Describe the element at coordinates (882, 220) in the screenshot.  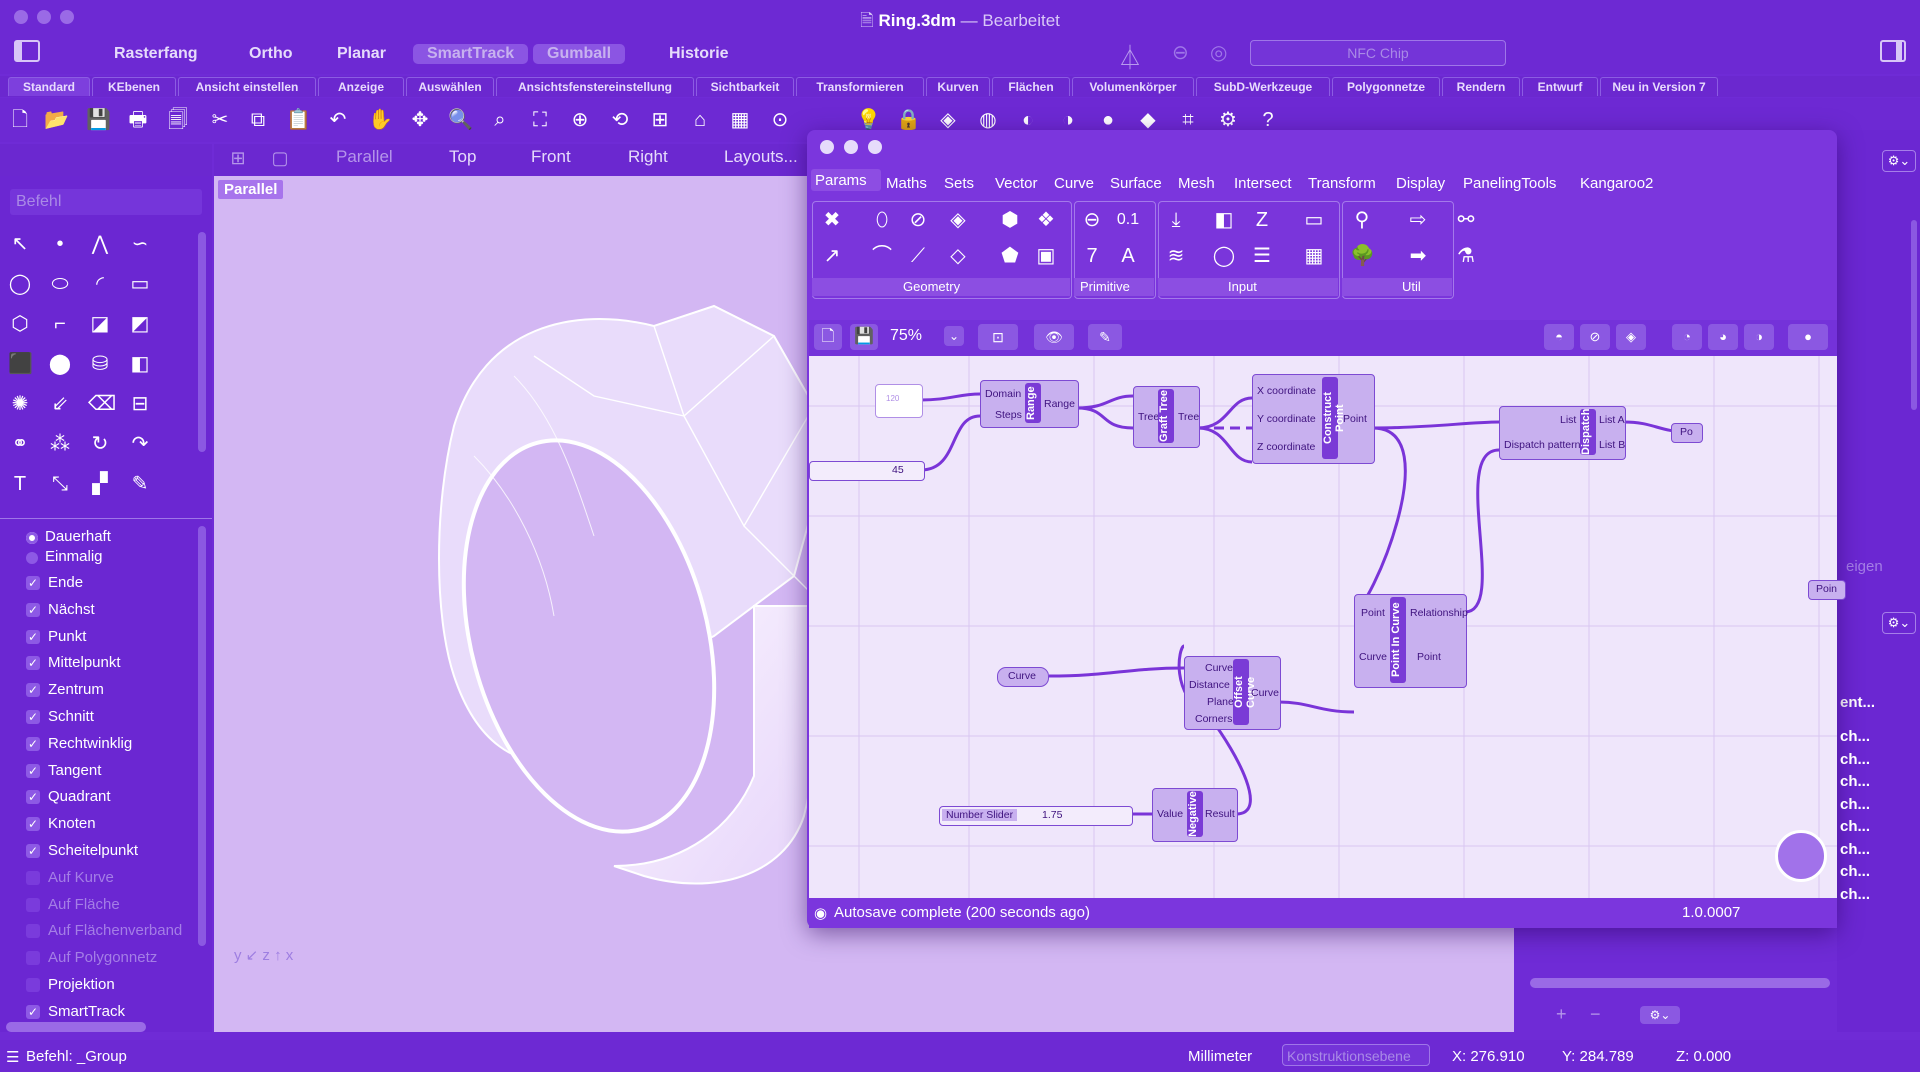
I see `param-circle-icon: ⬯` at that location.